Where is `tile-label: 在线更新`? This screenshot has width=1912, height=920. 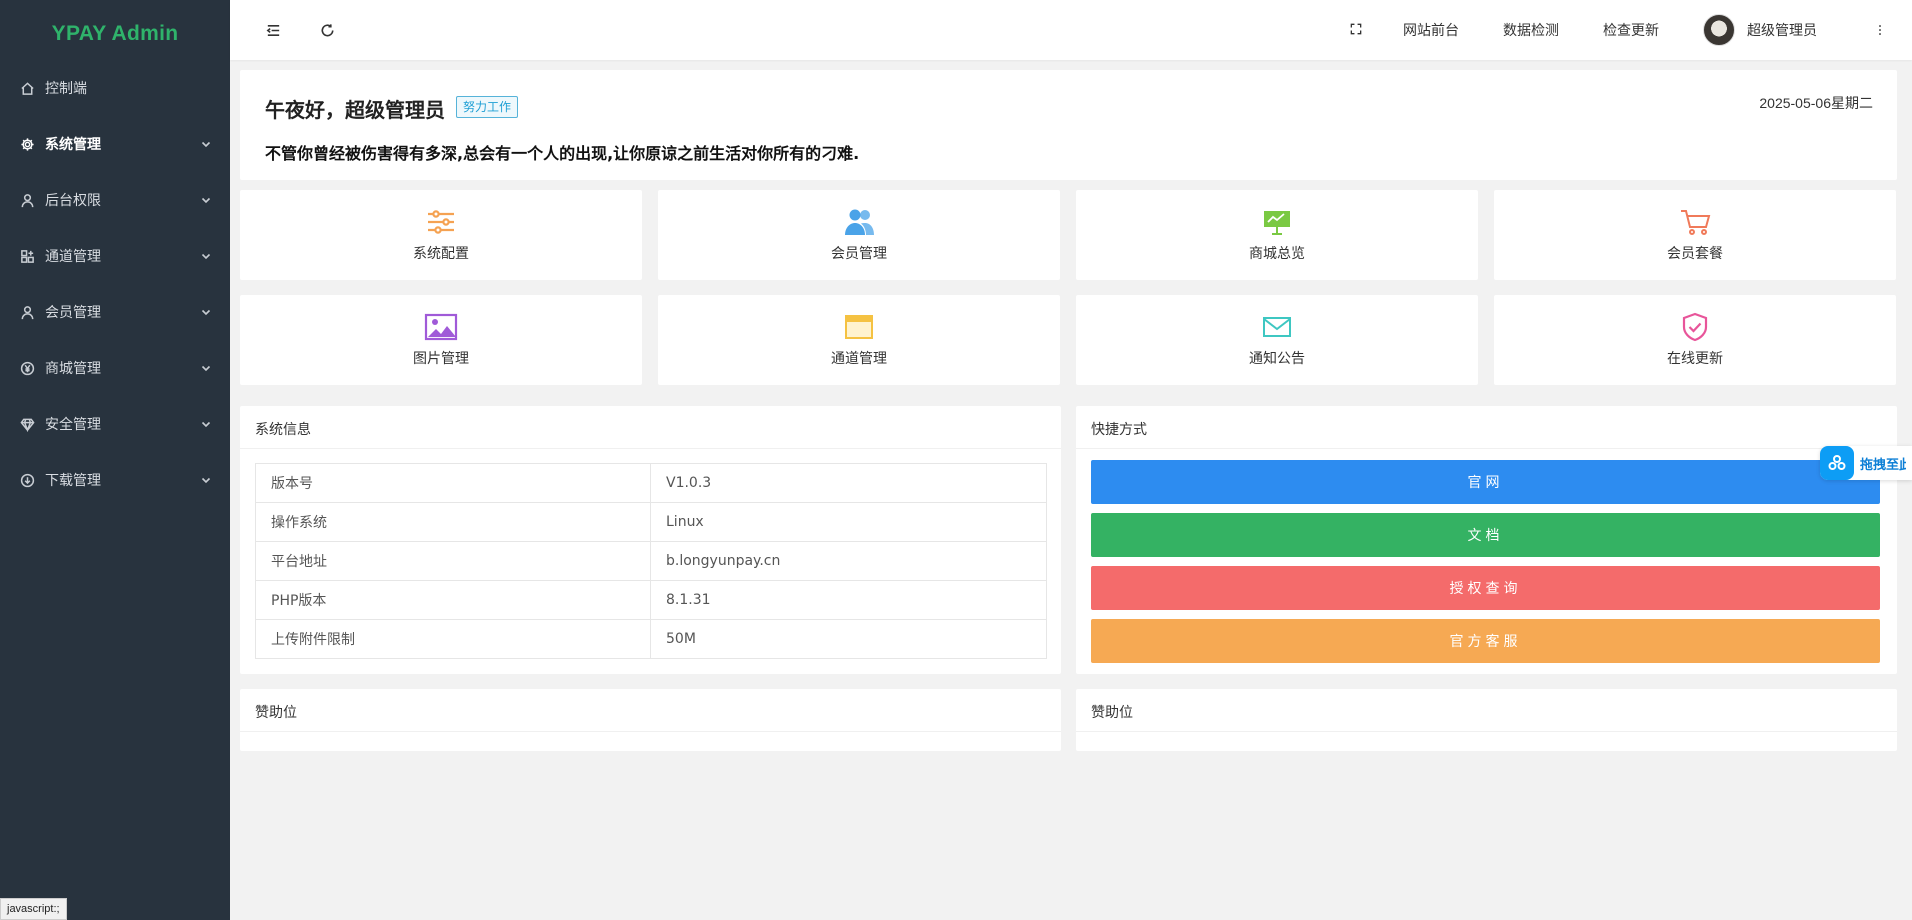 tile-label: 在线更新 is located at coordinates (1695, 359).